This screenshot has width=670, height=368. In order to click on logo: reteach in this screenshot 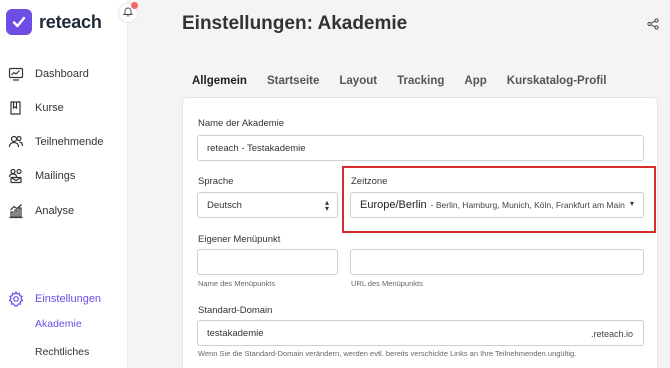, I will do `click(54, 22)`.